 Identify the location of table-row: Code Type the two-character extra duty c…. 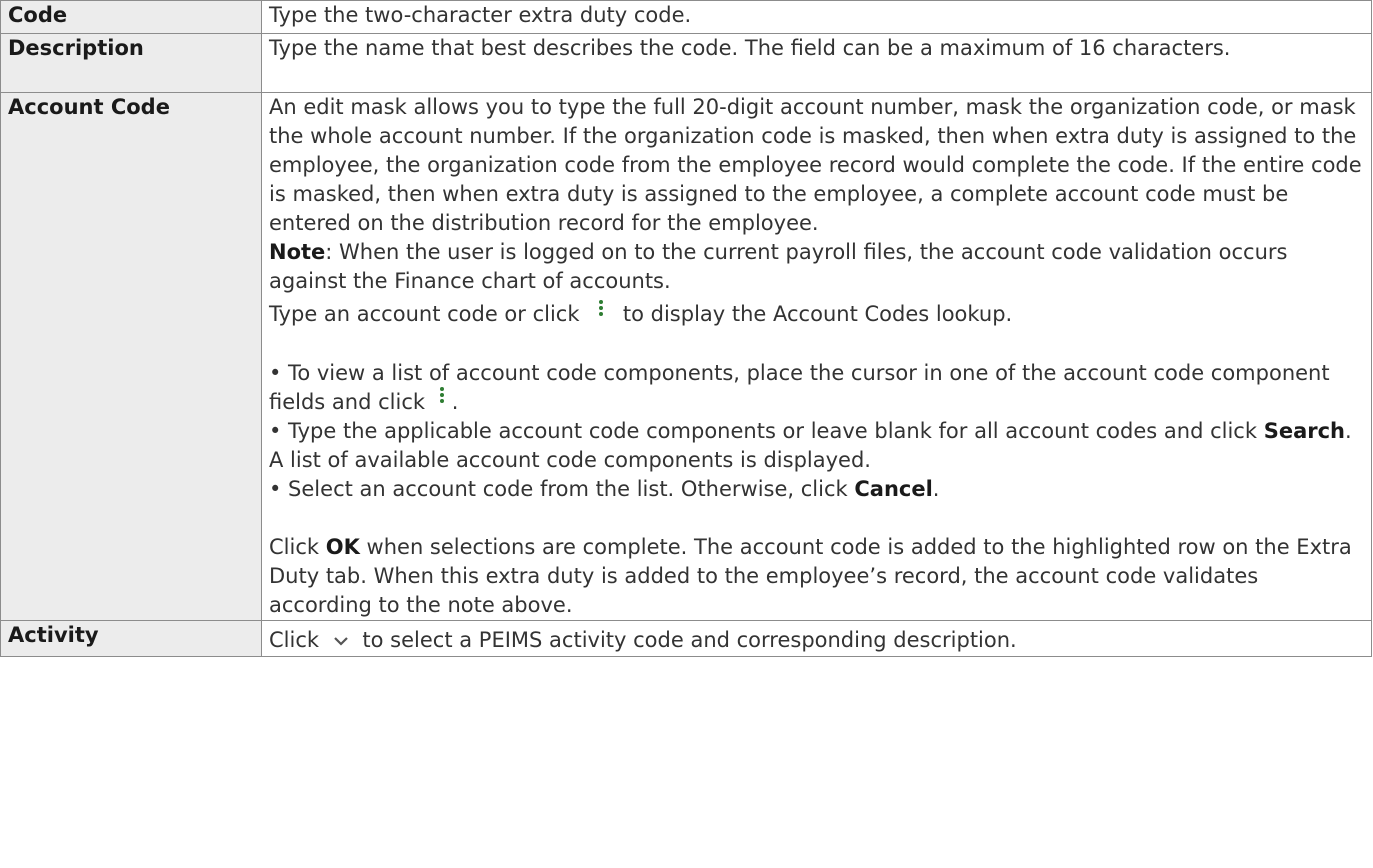
(686, 17).